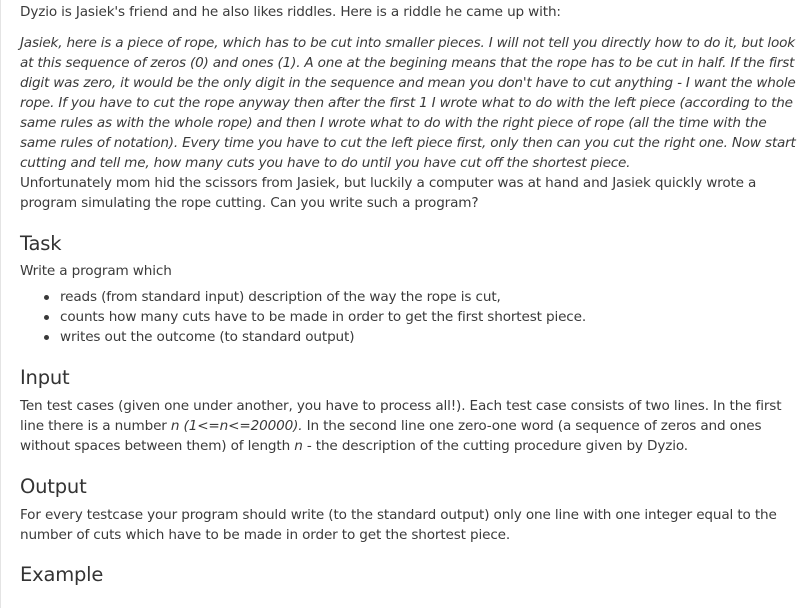 The width and height of the screenshot is (812, 608). Describe the element at coordinates (298, 446) in the screenshot. I see `input-var-n: n` at that location.